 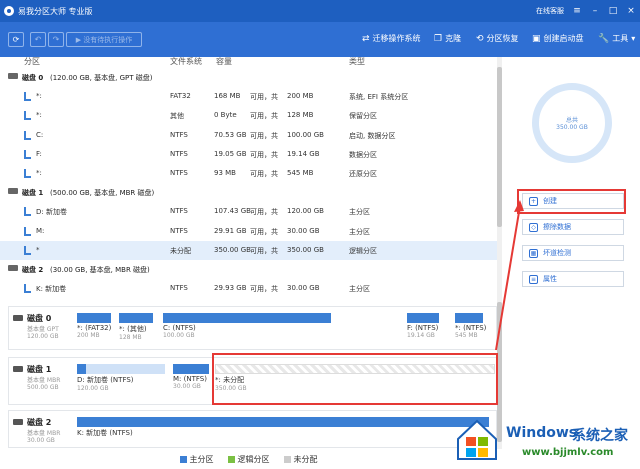 I want to click on partition-recovery-button: ⟲ 分区恢复, so click(x=497, y=38).